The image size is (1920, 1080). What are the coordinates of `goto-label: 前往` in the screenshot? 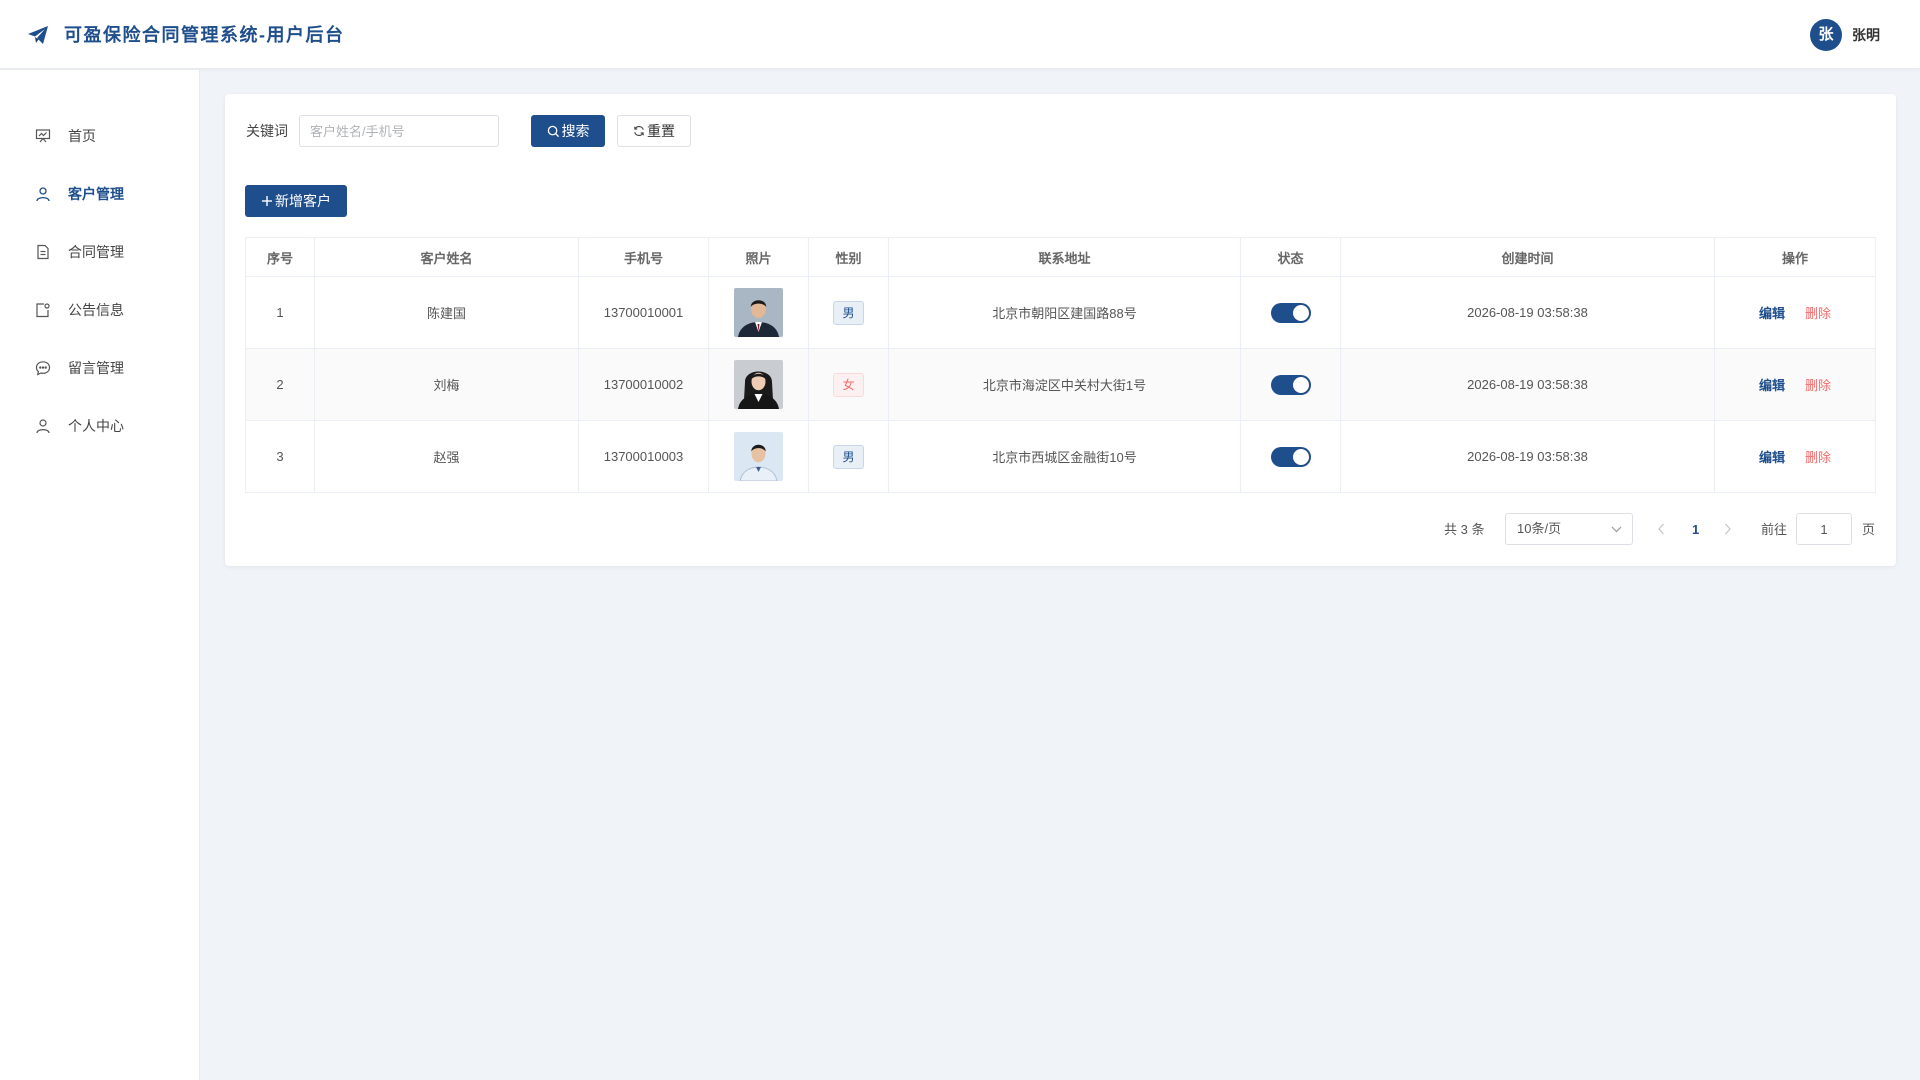 It's located at (1774, 529).